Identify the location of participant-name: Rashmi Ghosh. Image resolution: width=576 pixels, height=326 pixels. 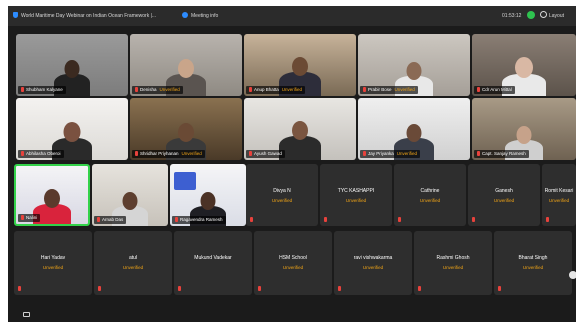
(453, 258).